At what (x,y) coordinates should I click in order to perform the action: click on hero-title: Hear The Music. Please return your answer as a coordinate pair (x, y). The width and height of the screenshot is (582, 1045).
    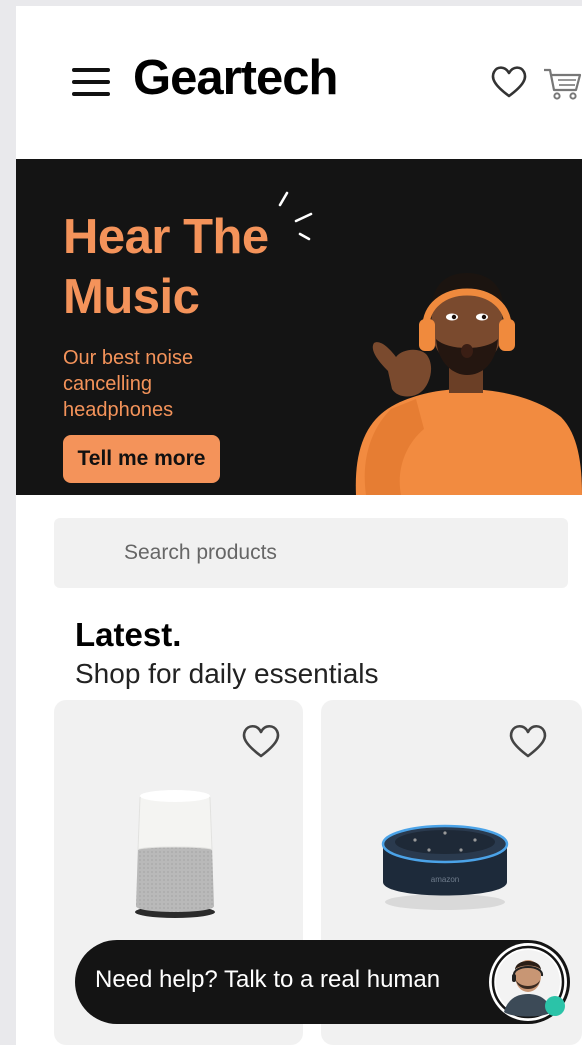
    Looking at the image, I should click on (166, 267).